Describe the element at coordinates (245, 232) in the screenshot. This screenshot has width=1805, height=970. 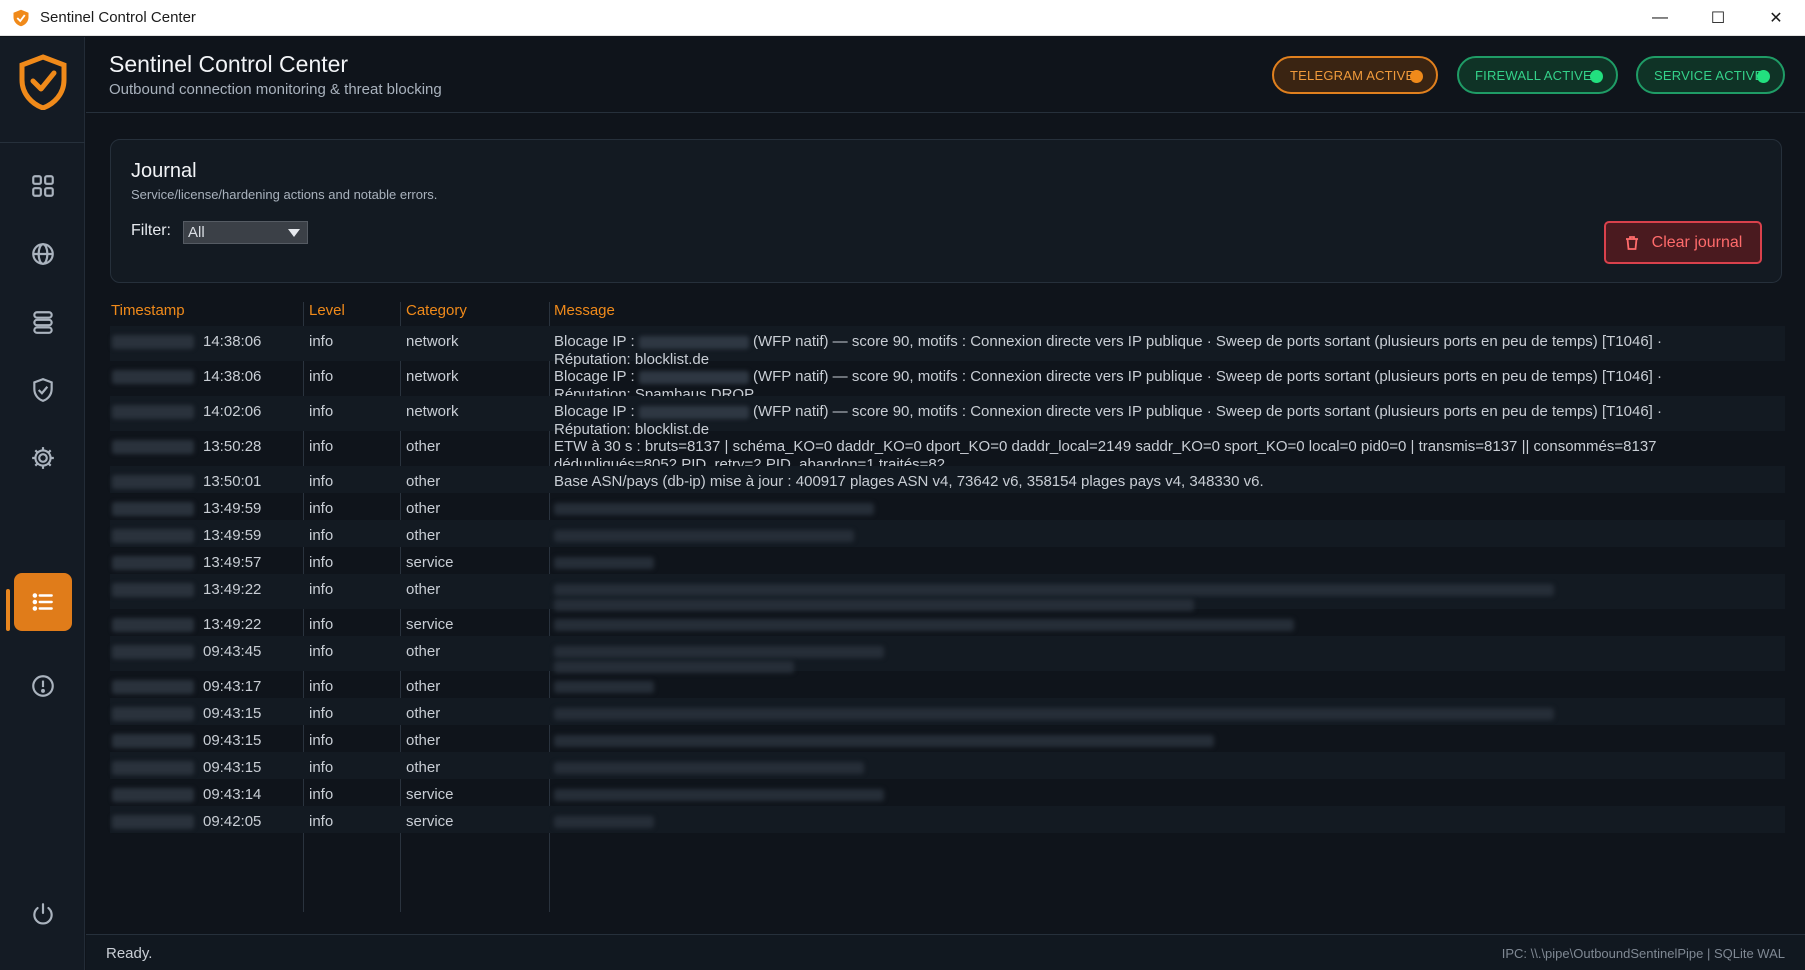
I see `filter-dropdown: All` at that location.